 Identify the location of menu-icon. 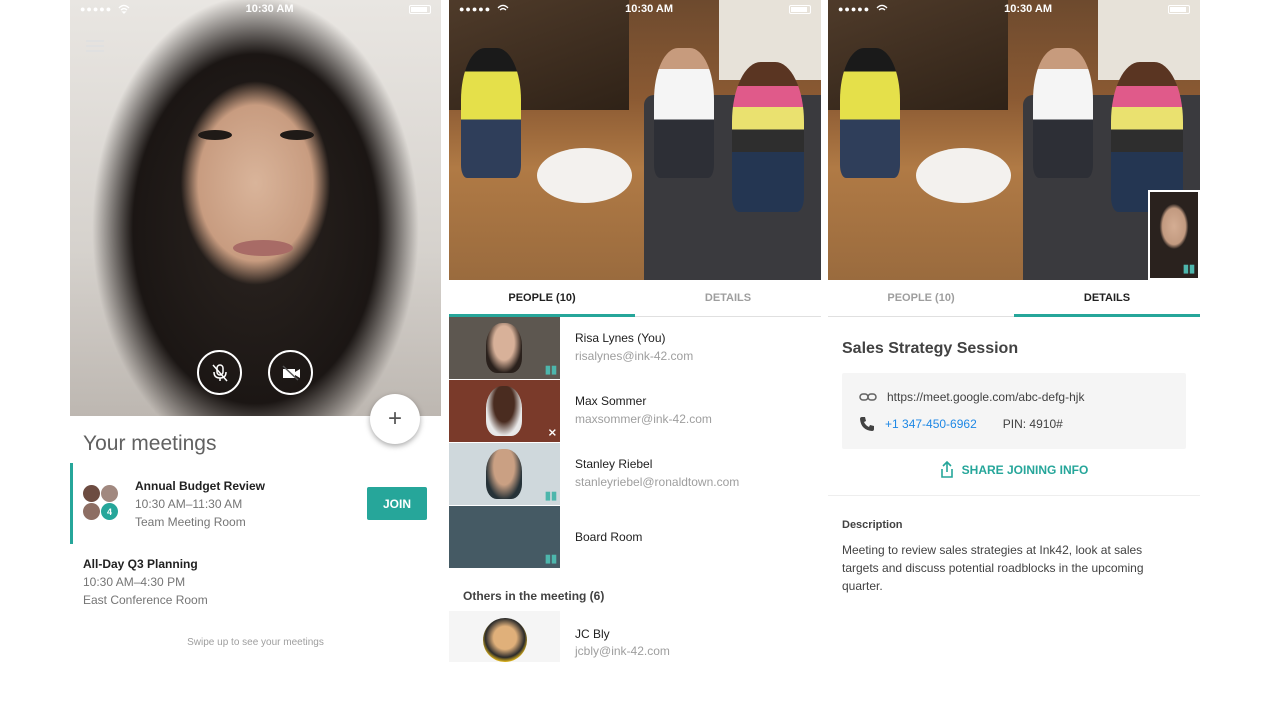
(95, 46).